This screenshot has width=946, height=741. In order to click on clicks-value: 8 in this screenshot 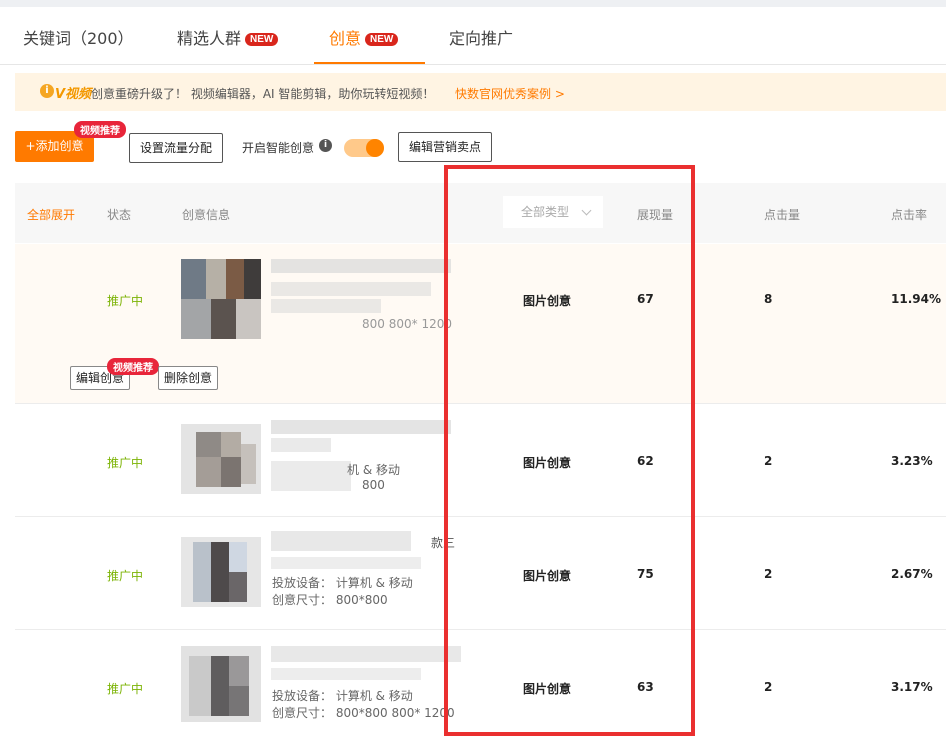, I will do `click(768, 299)`.